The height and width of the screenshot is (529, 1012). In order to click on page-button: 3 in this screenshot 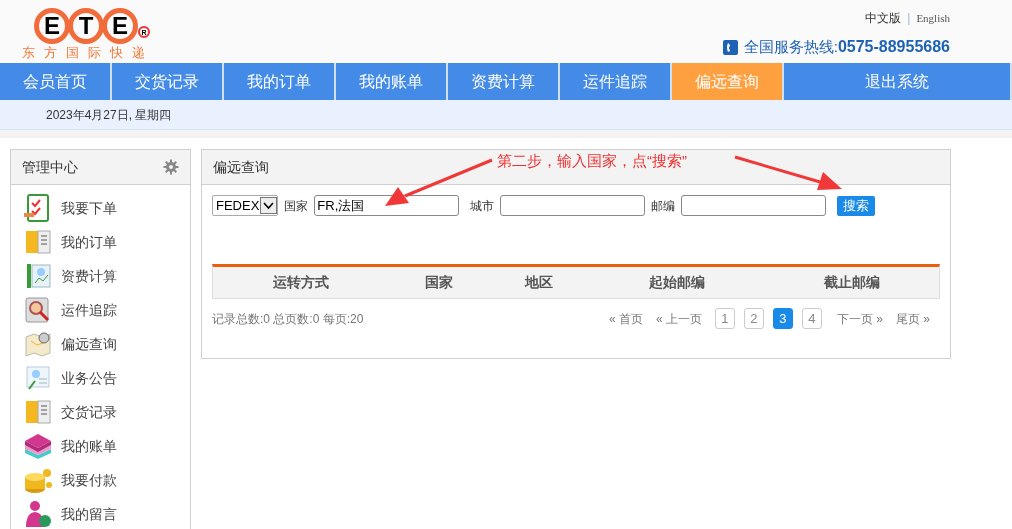, I will do `click(782, 318)`.